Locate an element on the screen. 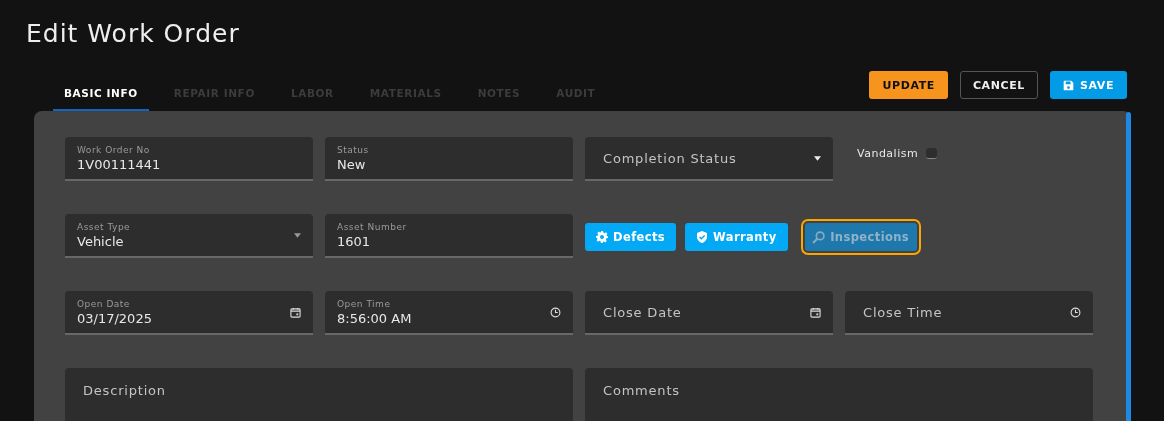 Image resolution: width=1164 pixels, height=421 pixels. field-label: Asset Number is located at coordinates (372, 226).